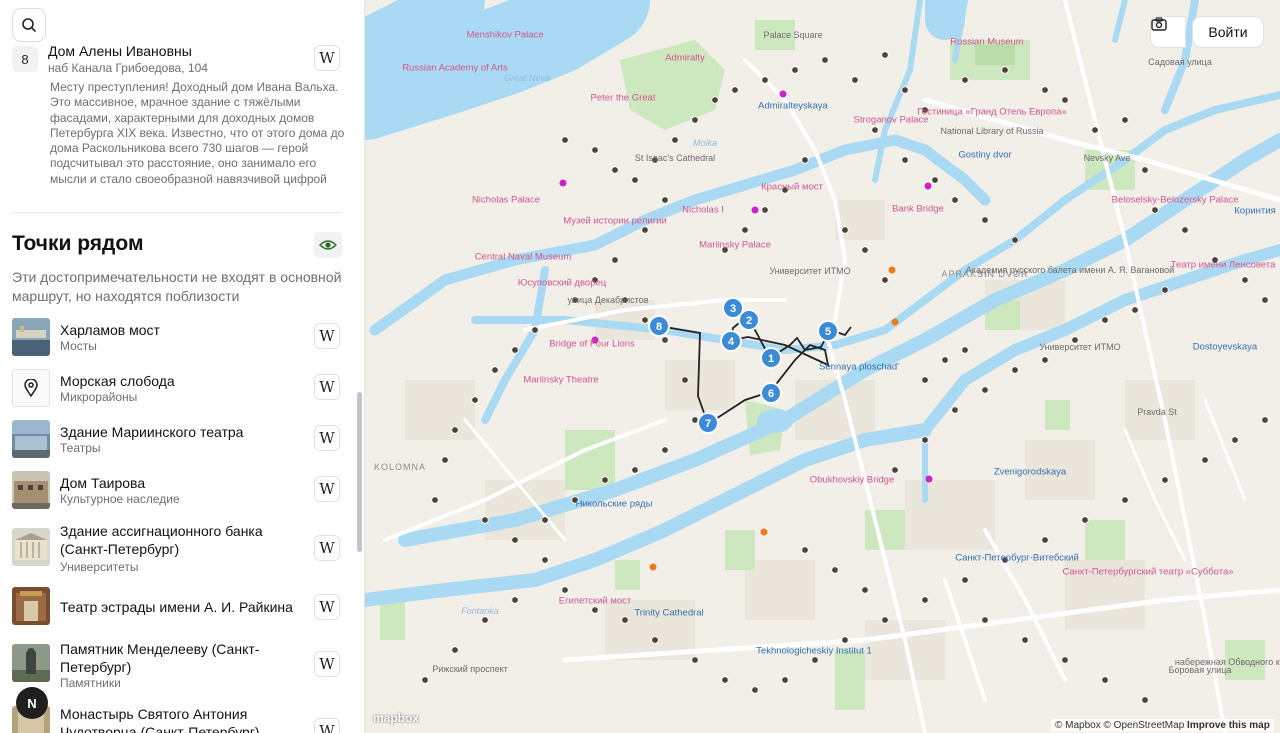 The height and width of the screenshot is (733, 1280). What do you see at coordinates (177, 494) in the screenshot?
I see `nearby-item: Дом Таирова Культурное наследие W` at bounding box center [177, 494].